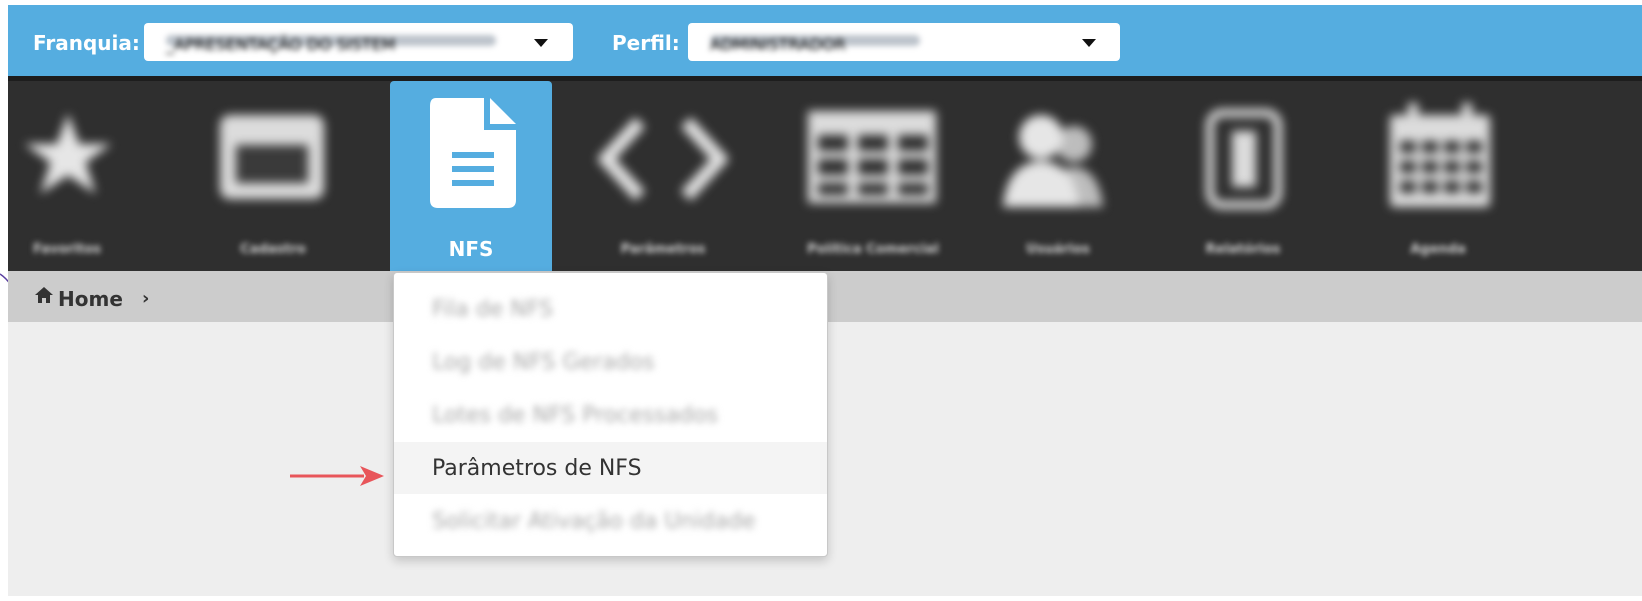  I want to click on nav-item-cadastro: Cadastro, so click(273, 176).